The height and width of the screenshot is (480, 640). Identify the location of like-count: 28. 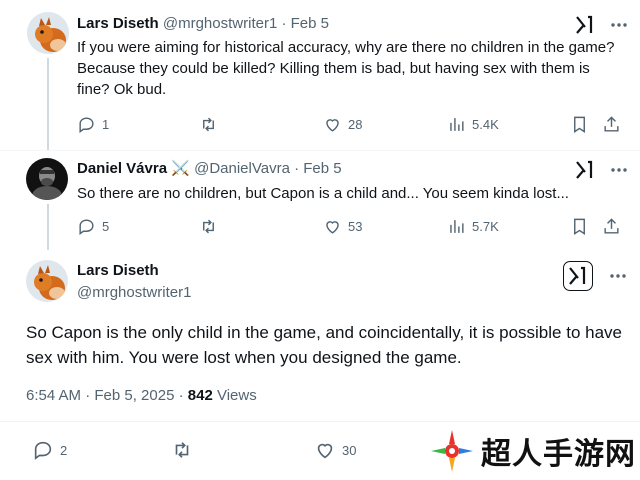
(355, 124).